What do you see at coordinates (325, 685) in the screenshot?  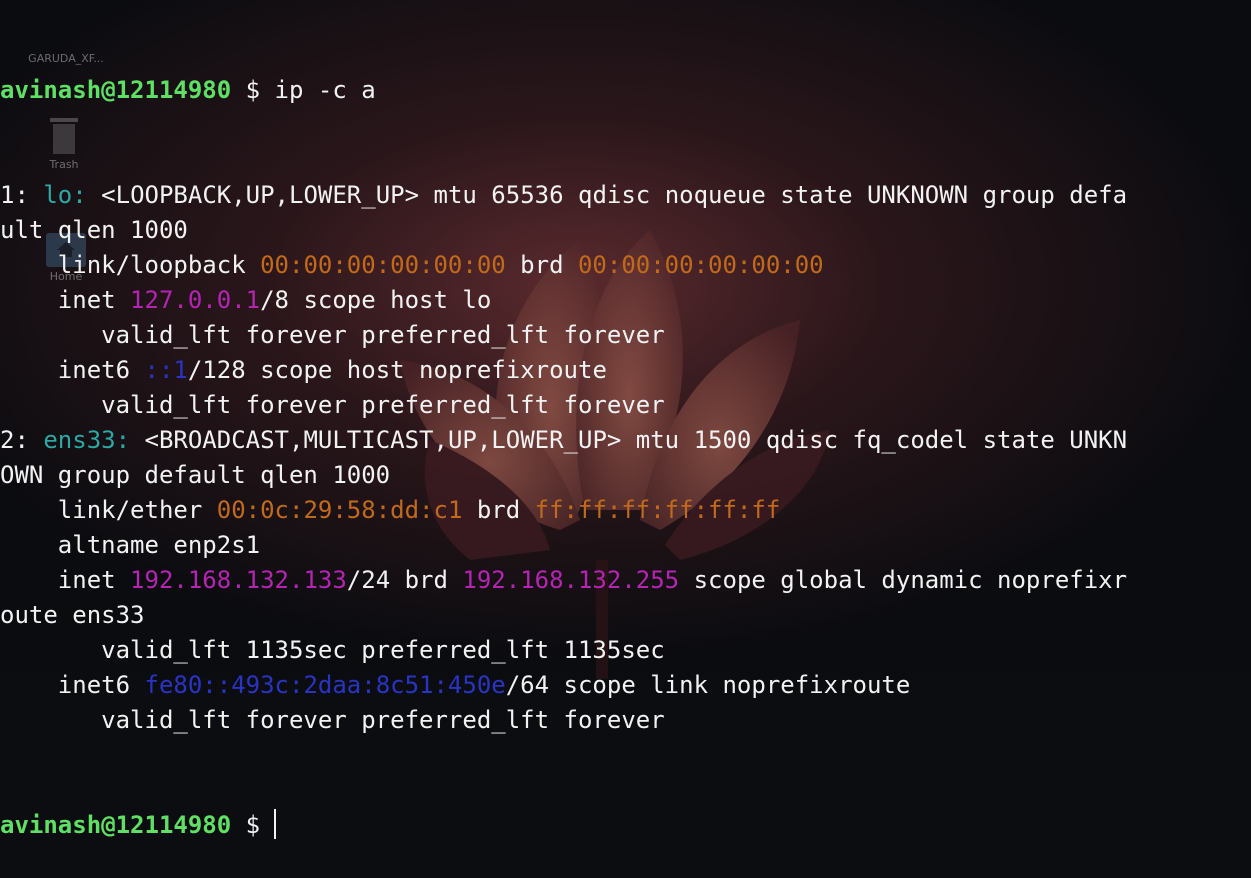 I see `ipv6-address: fe80::493c:2daa:8c51:450e` at bounding box center [325, 685].